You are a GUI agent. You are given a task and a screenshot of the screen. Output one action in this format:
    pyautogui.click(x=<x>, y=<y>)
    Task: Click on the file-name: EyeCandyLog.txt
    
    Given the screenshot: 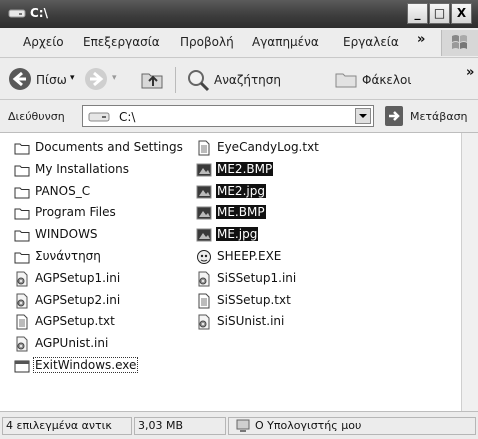 What is the action you would take?
    pyautogui.click(x=268, y=147)
    